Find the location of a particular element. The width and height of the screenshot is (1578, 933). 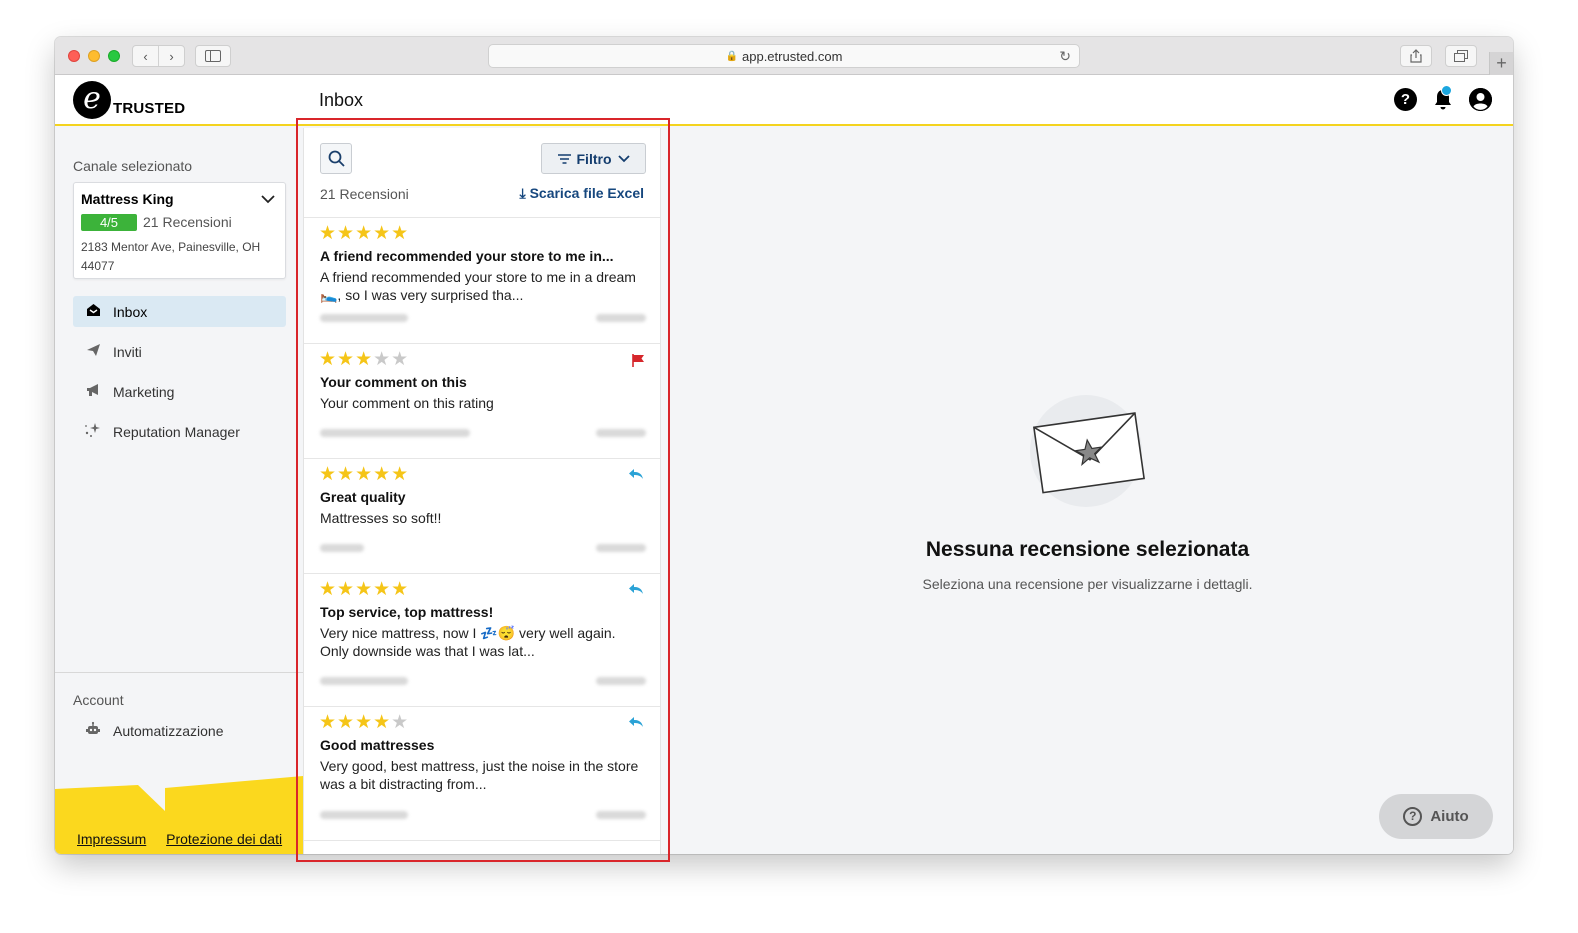

logo-text: TRUSTED is located at coordinates (149, 108).